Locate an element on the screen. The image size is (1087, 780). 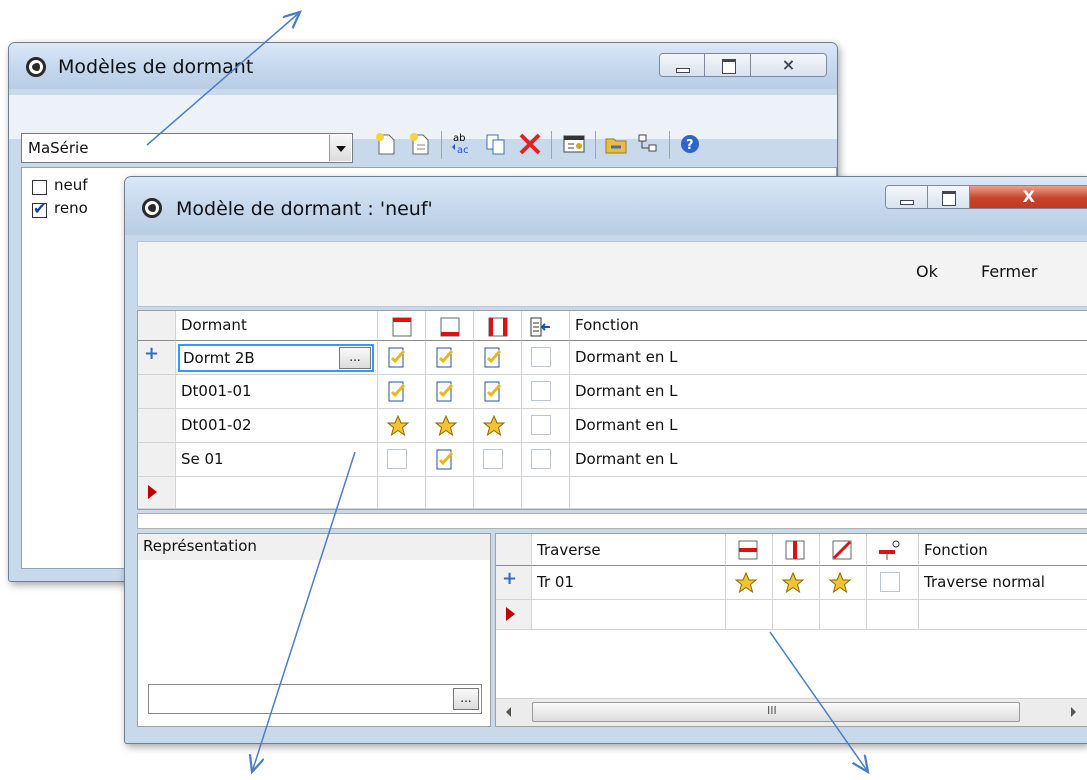
close-button: X is located at coordinates (1028, 197).